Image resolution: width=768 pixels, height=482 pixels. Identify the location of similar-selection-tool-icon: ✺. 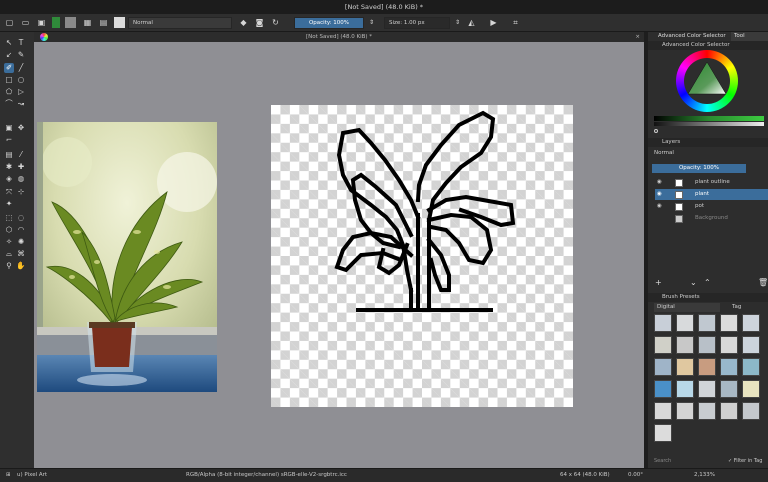
(21, 242).